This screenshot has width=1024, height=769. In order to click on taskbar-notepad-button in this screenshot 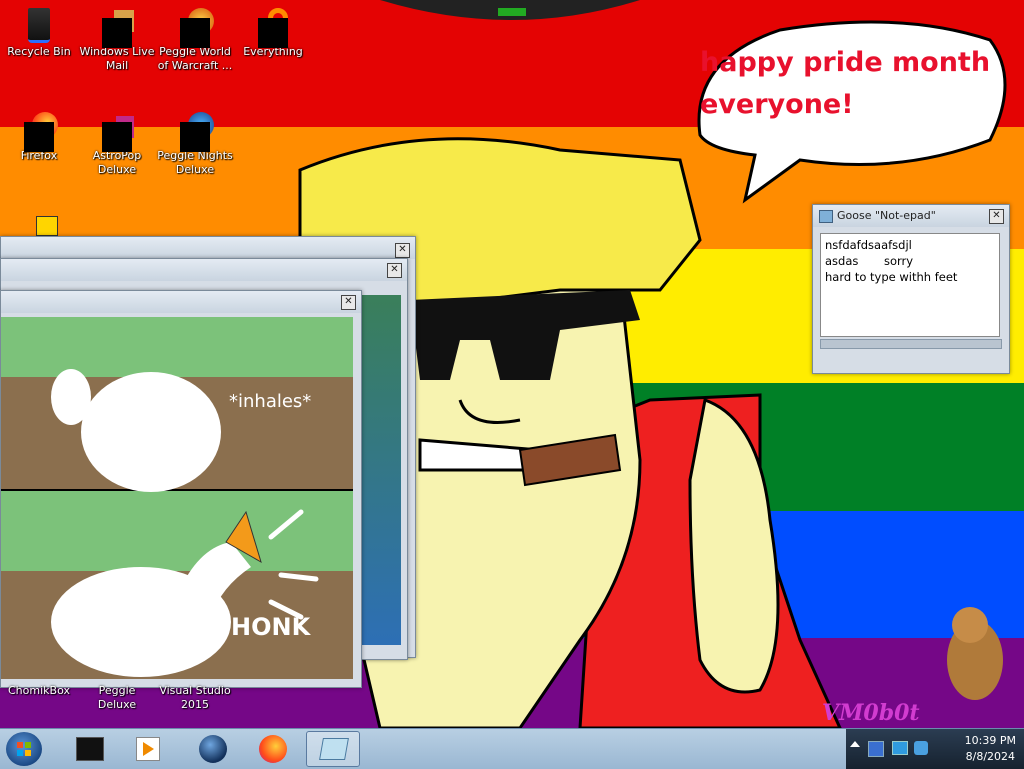, I will do `click(333, 749)`.